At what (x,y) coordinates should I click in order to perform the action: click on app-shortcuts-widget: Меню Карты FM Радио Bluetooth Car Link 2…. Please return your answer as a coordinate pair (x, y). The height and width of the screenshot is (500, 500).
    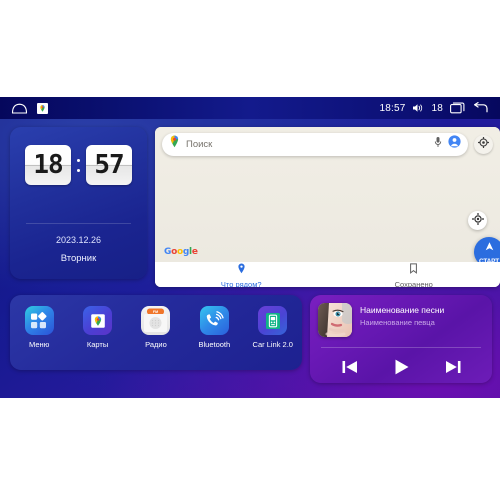
    Looking at the image, I should click on (156, 332).